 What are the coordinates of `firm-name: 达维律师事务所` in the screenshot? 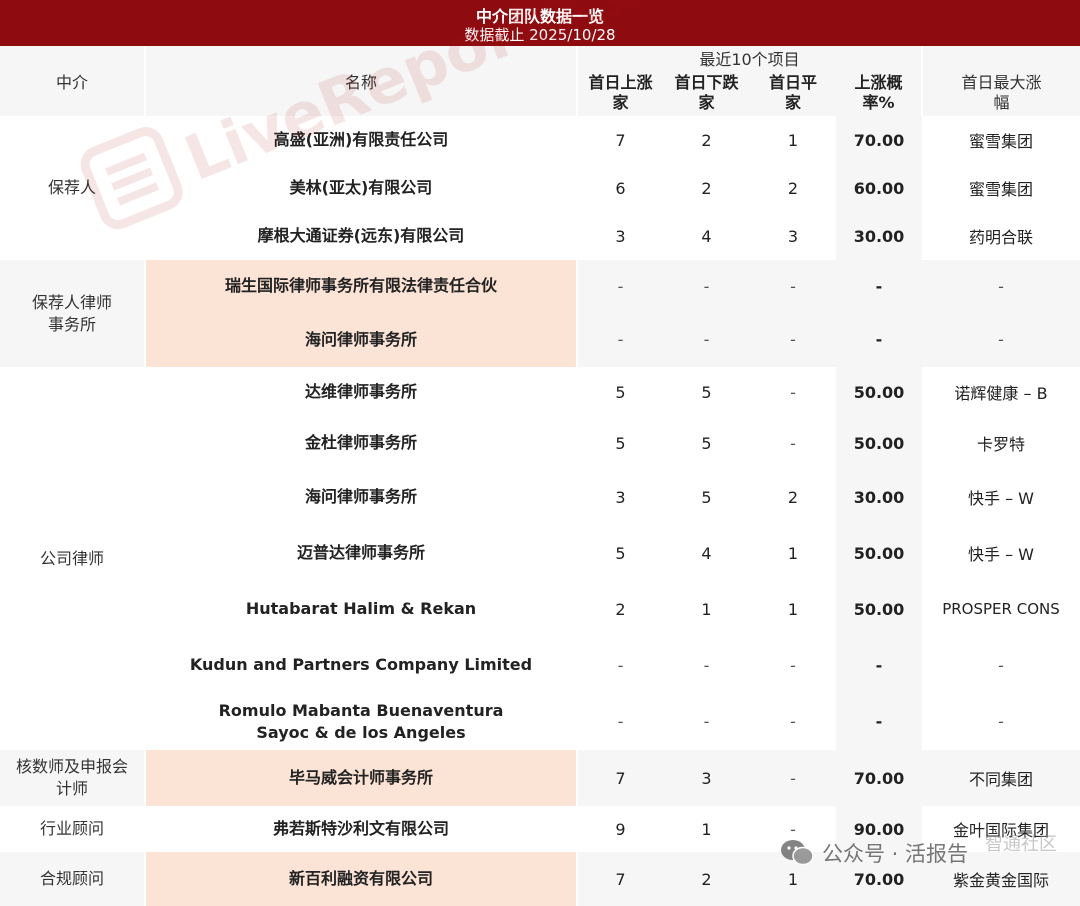 It's located at (360, 392).